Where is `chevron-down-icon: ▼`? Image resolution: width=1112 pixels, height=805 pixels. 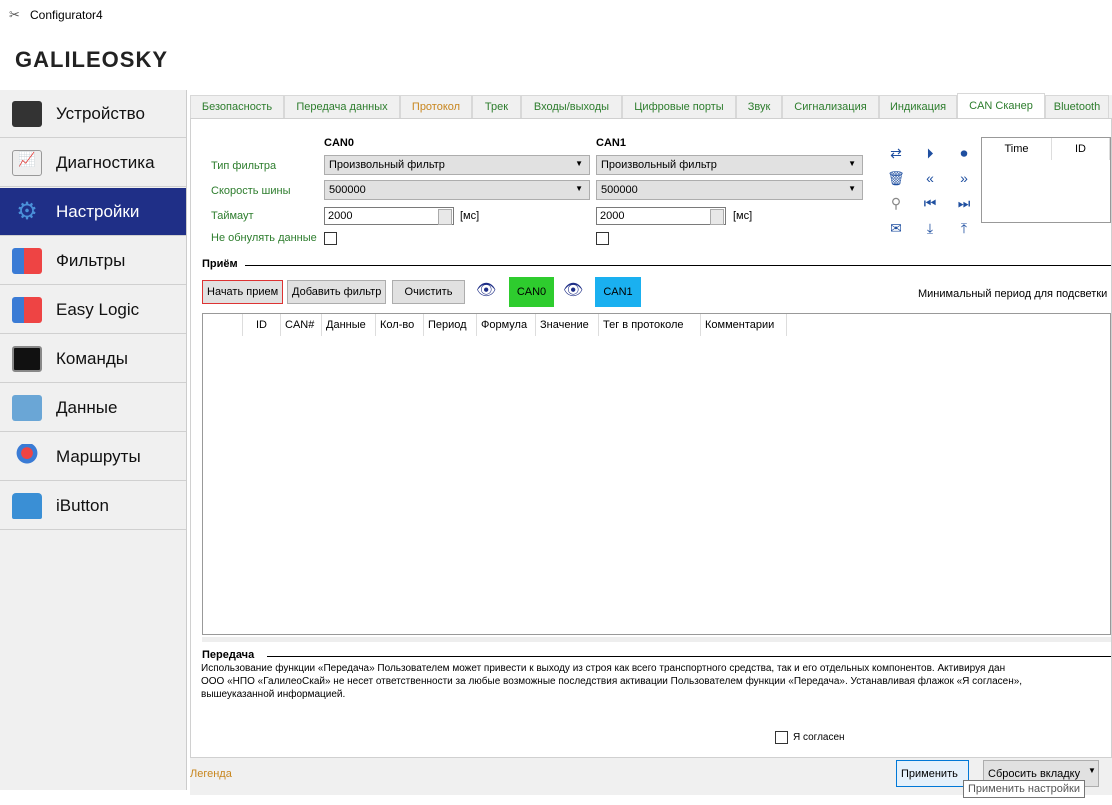 chevron-down-icon: ▼ is located at coordinates (1092, 770).